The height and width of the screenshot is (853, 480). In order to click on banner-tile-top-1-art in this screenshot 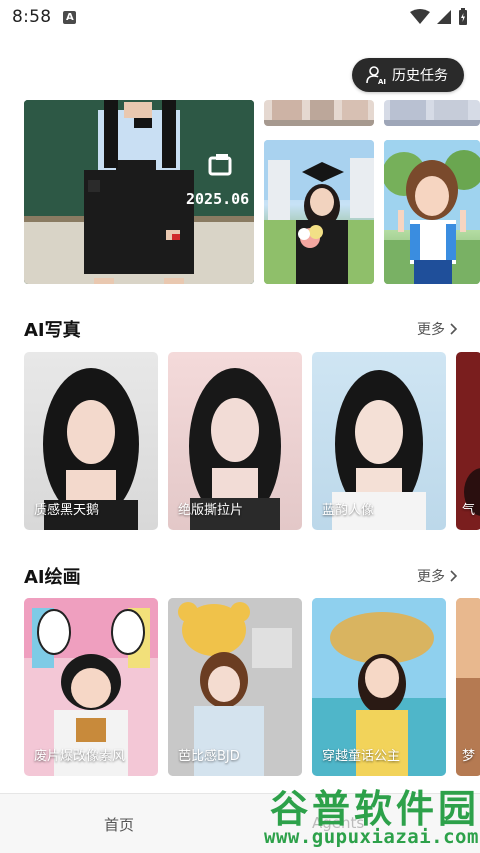, I will do `click(319, 113)`.